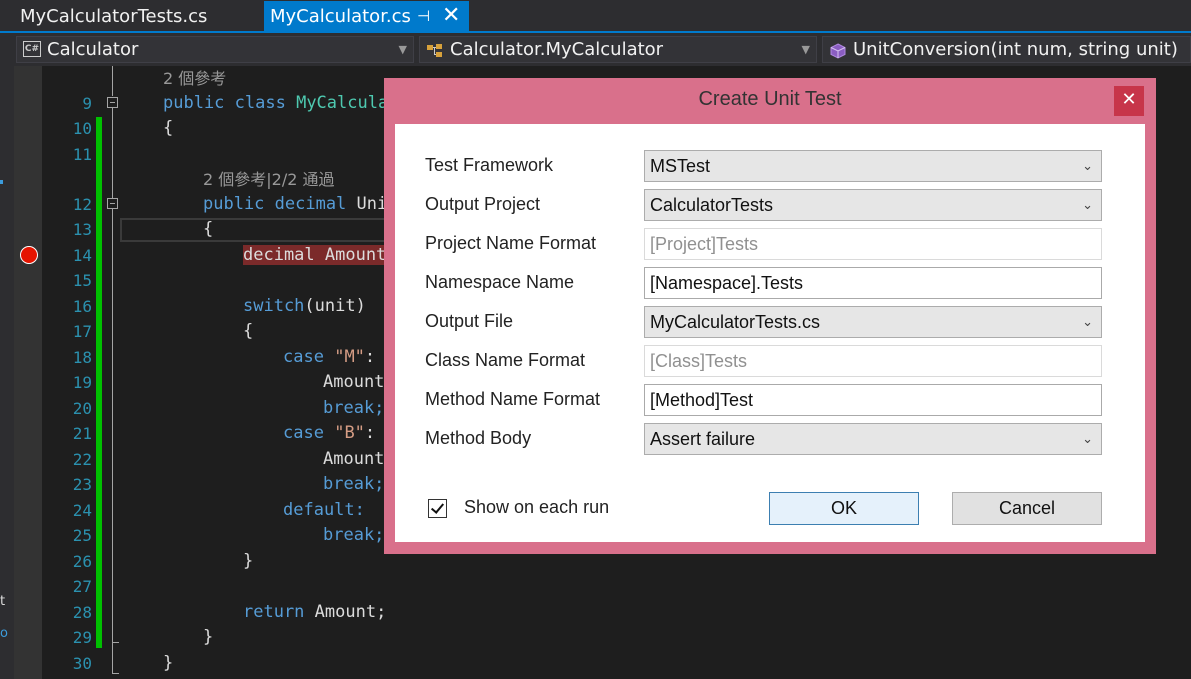  What do you see at coordinates (1006, 49) in the screenshot?
I see `member-dropdown: UnitConversion(int num, string unit)` at bounding box center [1006, 49].